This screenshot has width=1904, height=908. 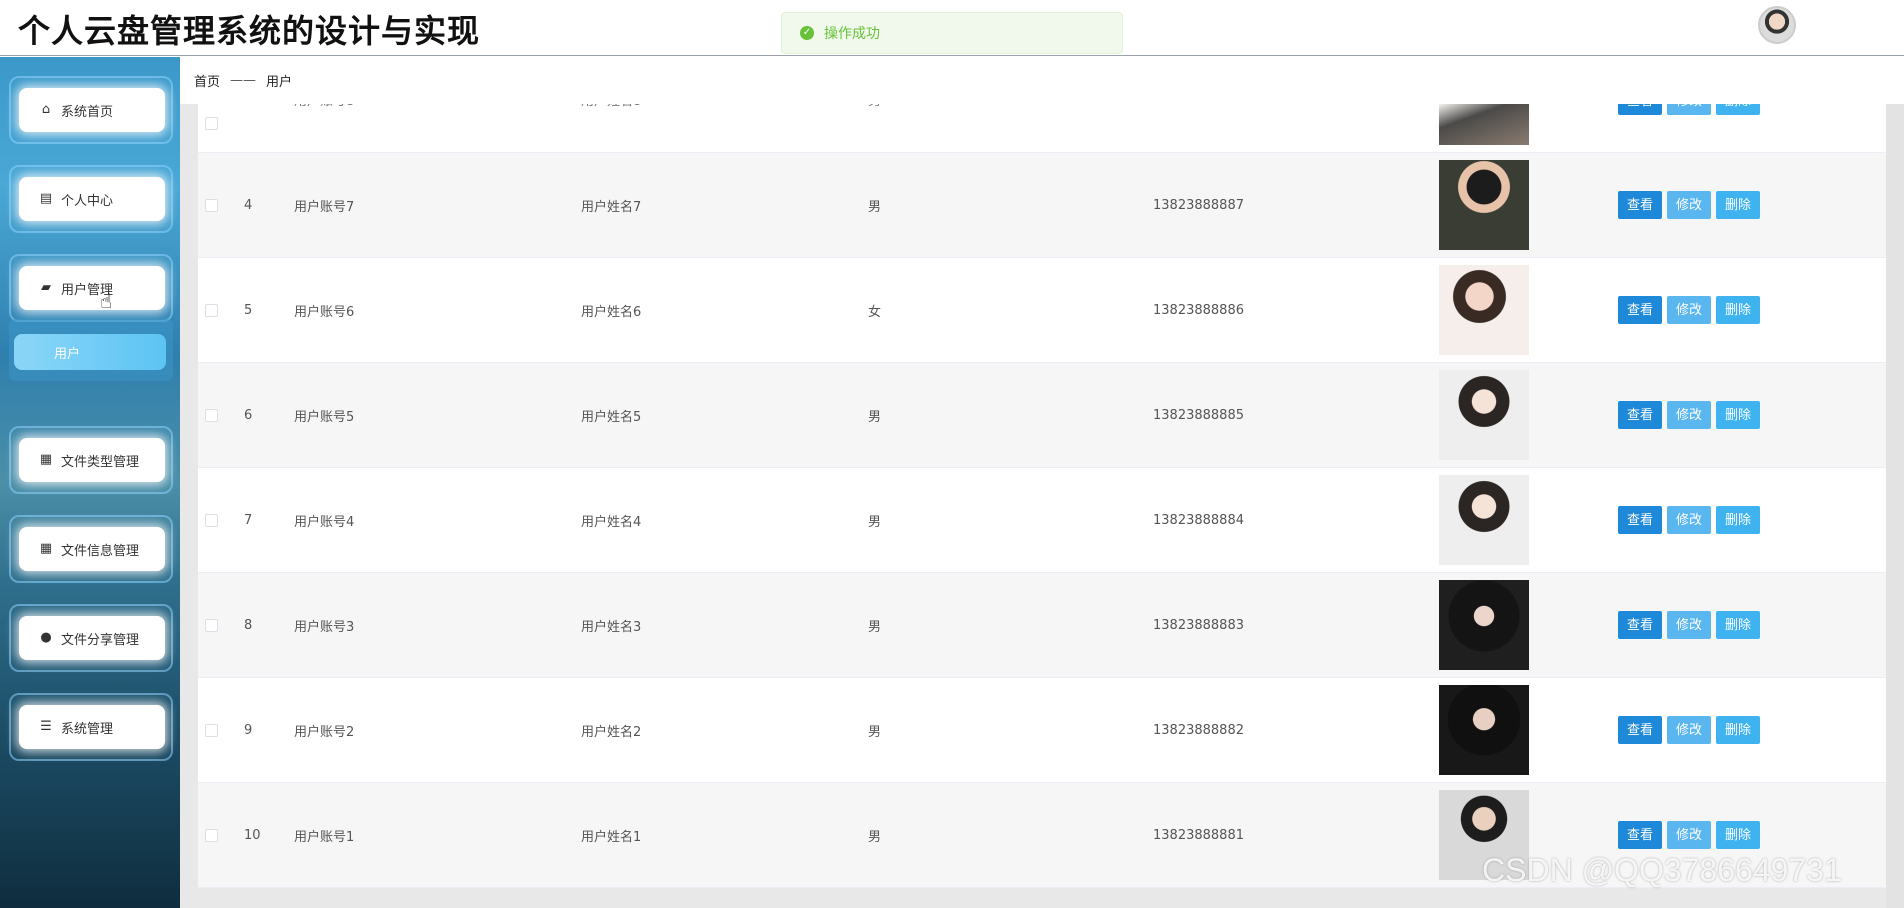 What do you see at coordinates (248, 520) in the screenshot?
I see `row-index: 7` at bounding box center [248, 520].